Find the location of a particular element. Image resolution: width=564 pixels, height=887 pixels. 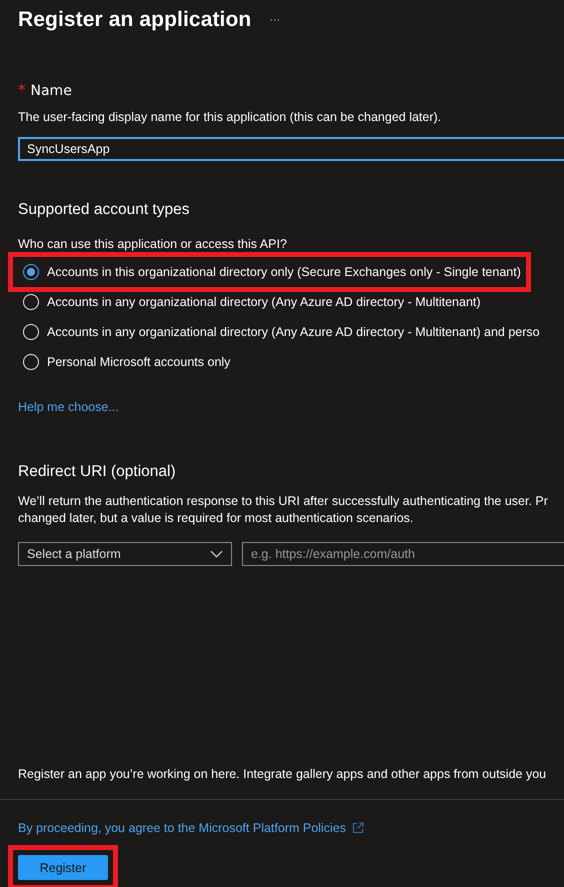

radio-label: Accounts in any organizational directory (Any Azure AD directory - Multitenant) and perso is located at coordinates (293, 331).